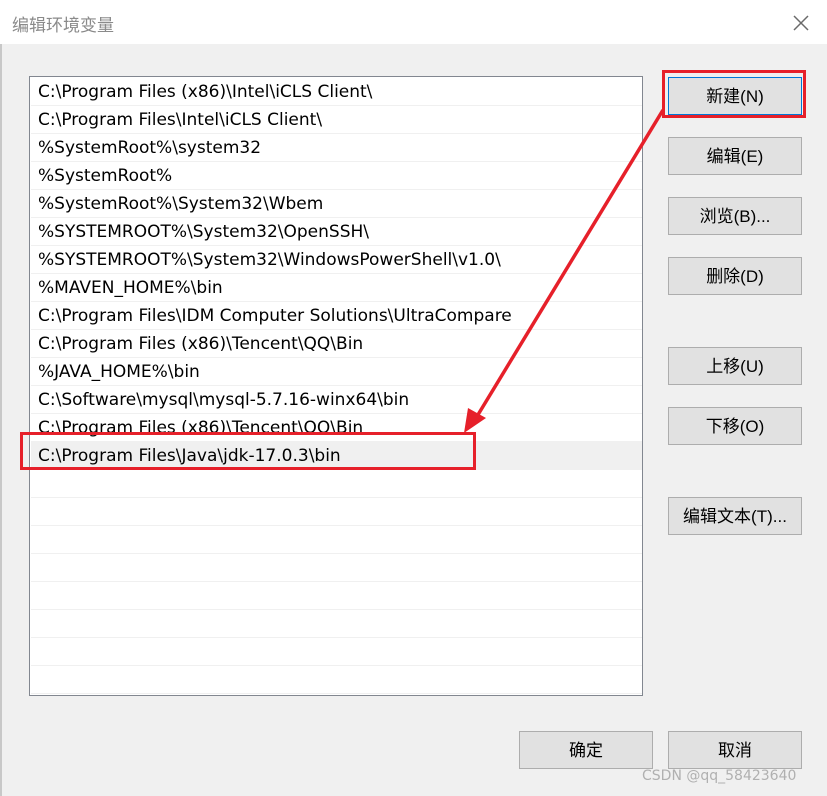  What do you see at coordinates (475, 420) in the screenshot?
I see `arrow-head-icon` at bounding box center [475, 420].